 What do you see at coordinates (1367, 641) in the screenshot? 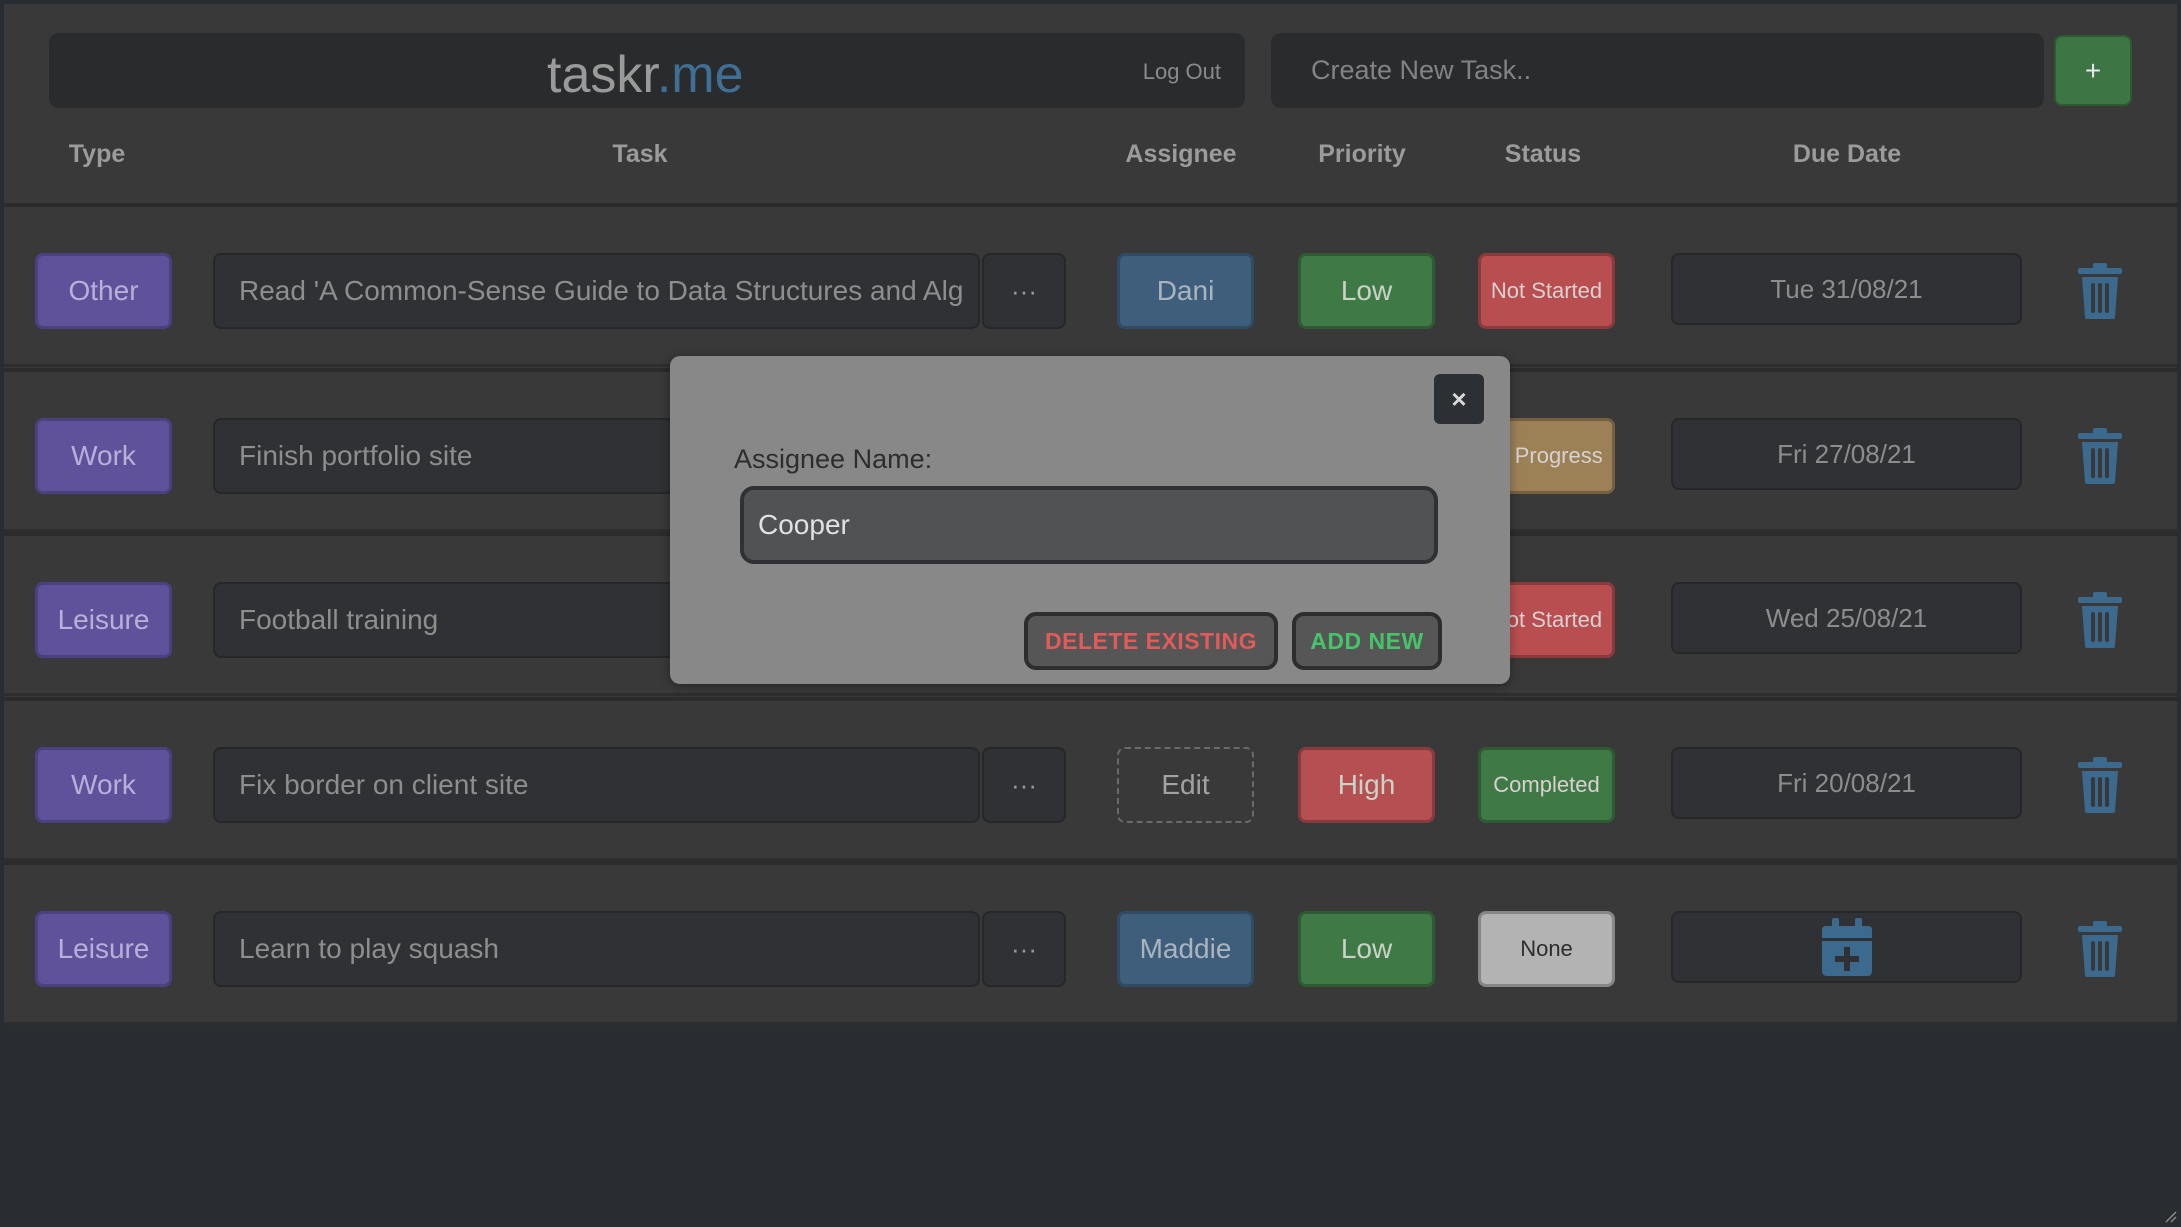
I see `add-new-button: ADD NEW` at bounding box center [1367, 641].